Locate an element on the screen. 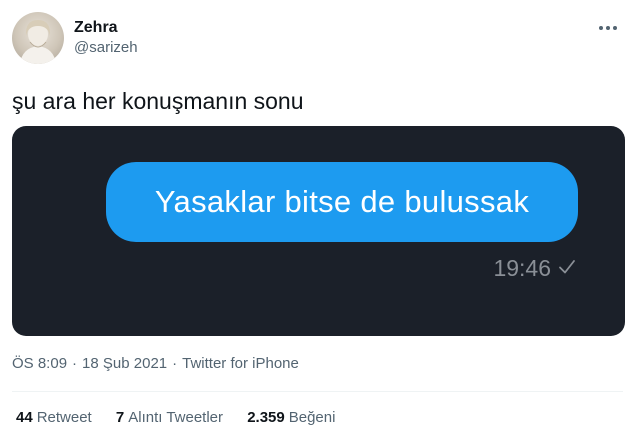 The width and height of the screenshot is (635, 431). quote-tweet-count: 7 Alıntı Tweetler is located at coordinates (169, 418).